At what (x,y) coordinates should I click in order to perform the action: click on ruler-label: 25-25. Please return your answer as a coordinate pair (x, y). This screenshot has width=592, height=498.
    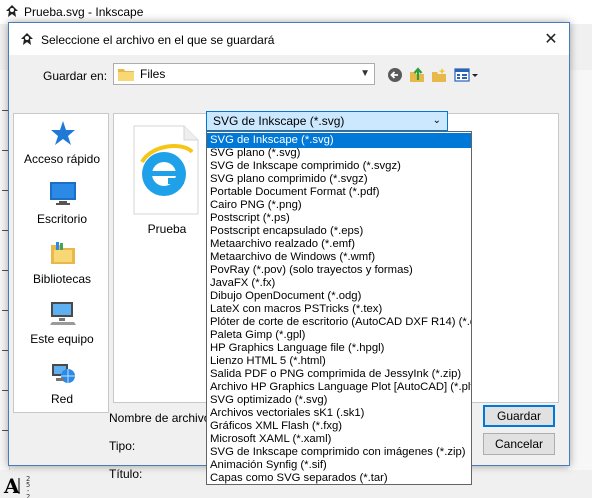
    Looking at the image, I should click on (28, 486).